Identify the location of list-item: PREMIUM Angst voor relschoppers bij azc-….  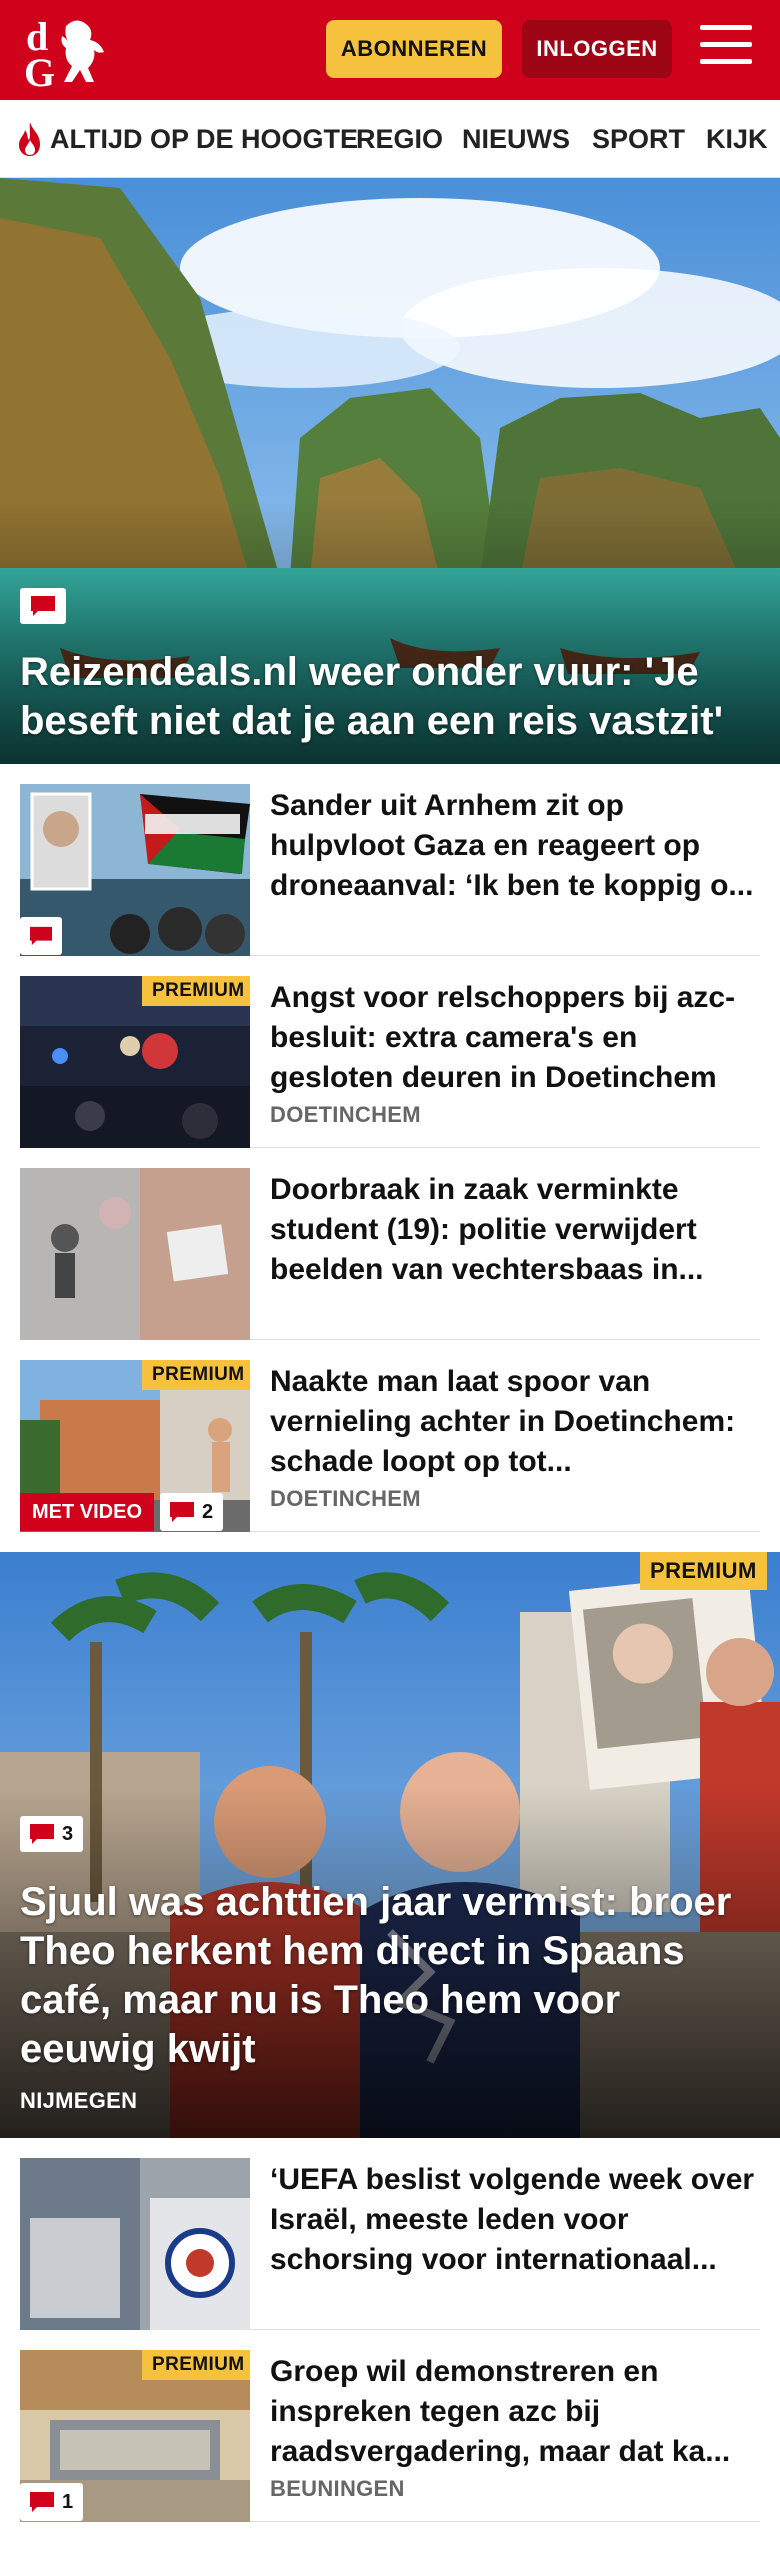
(390, 1062).